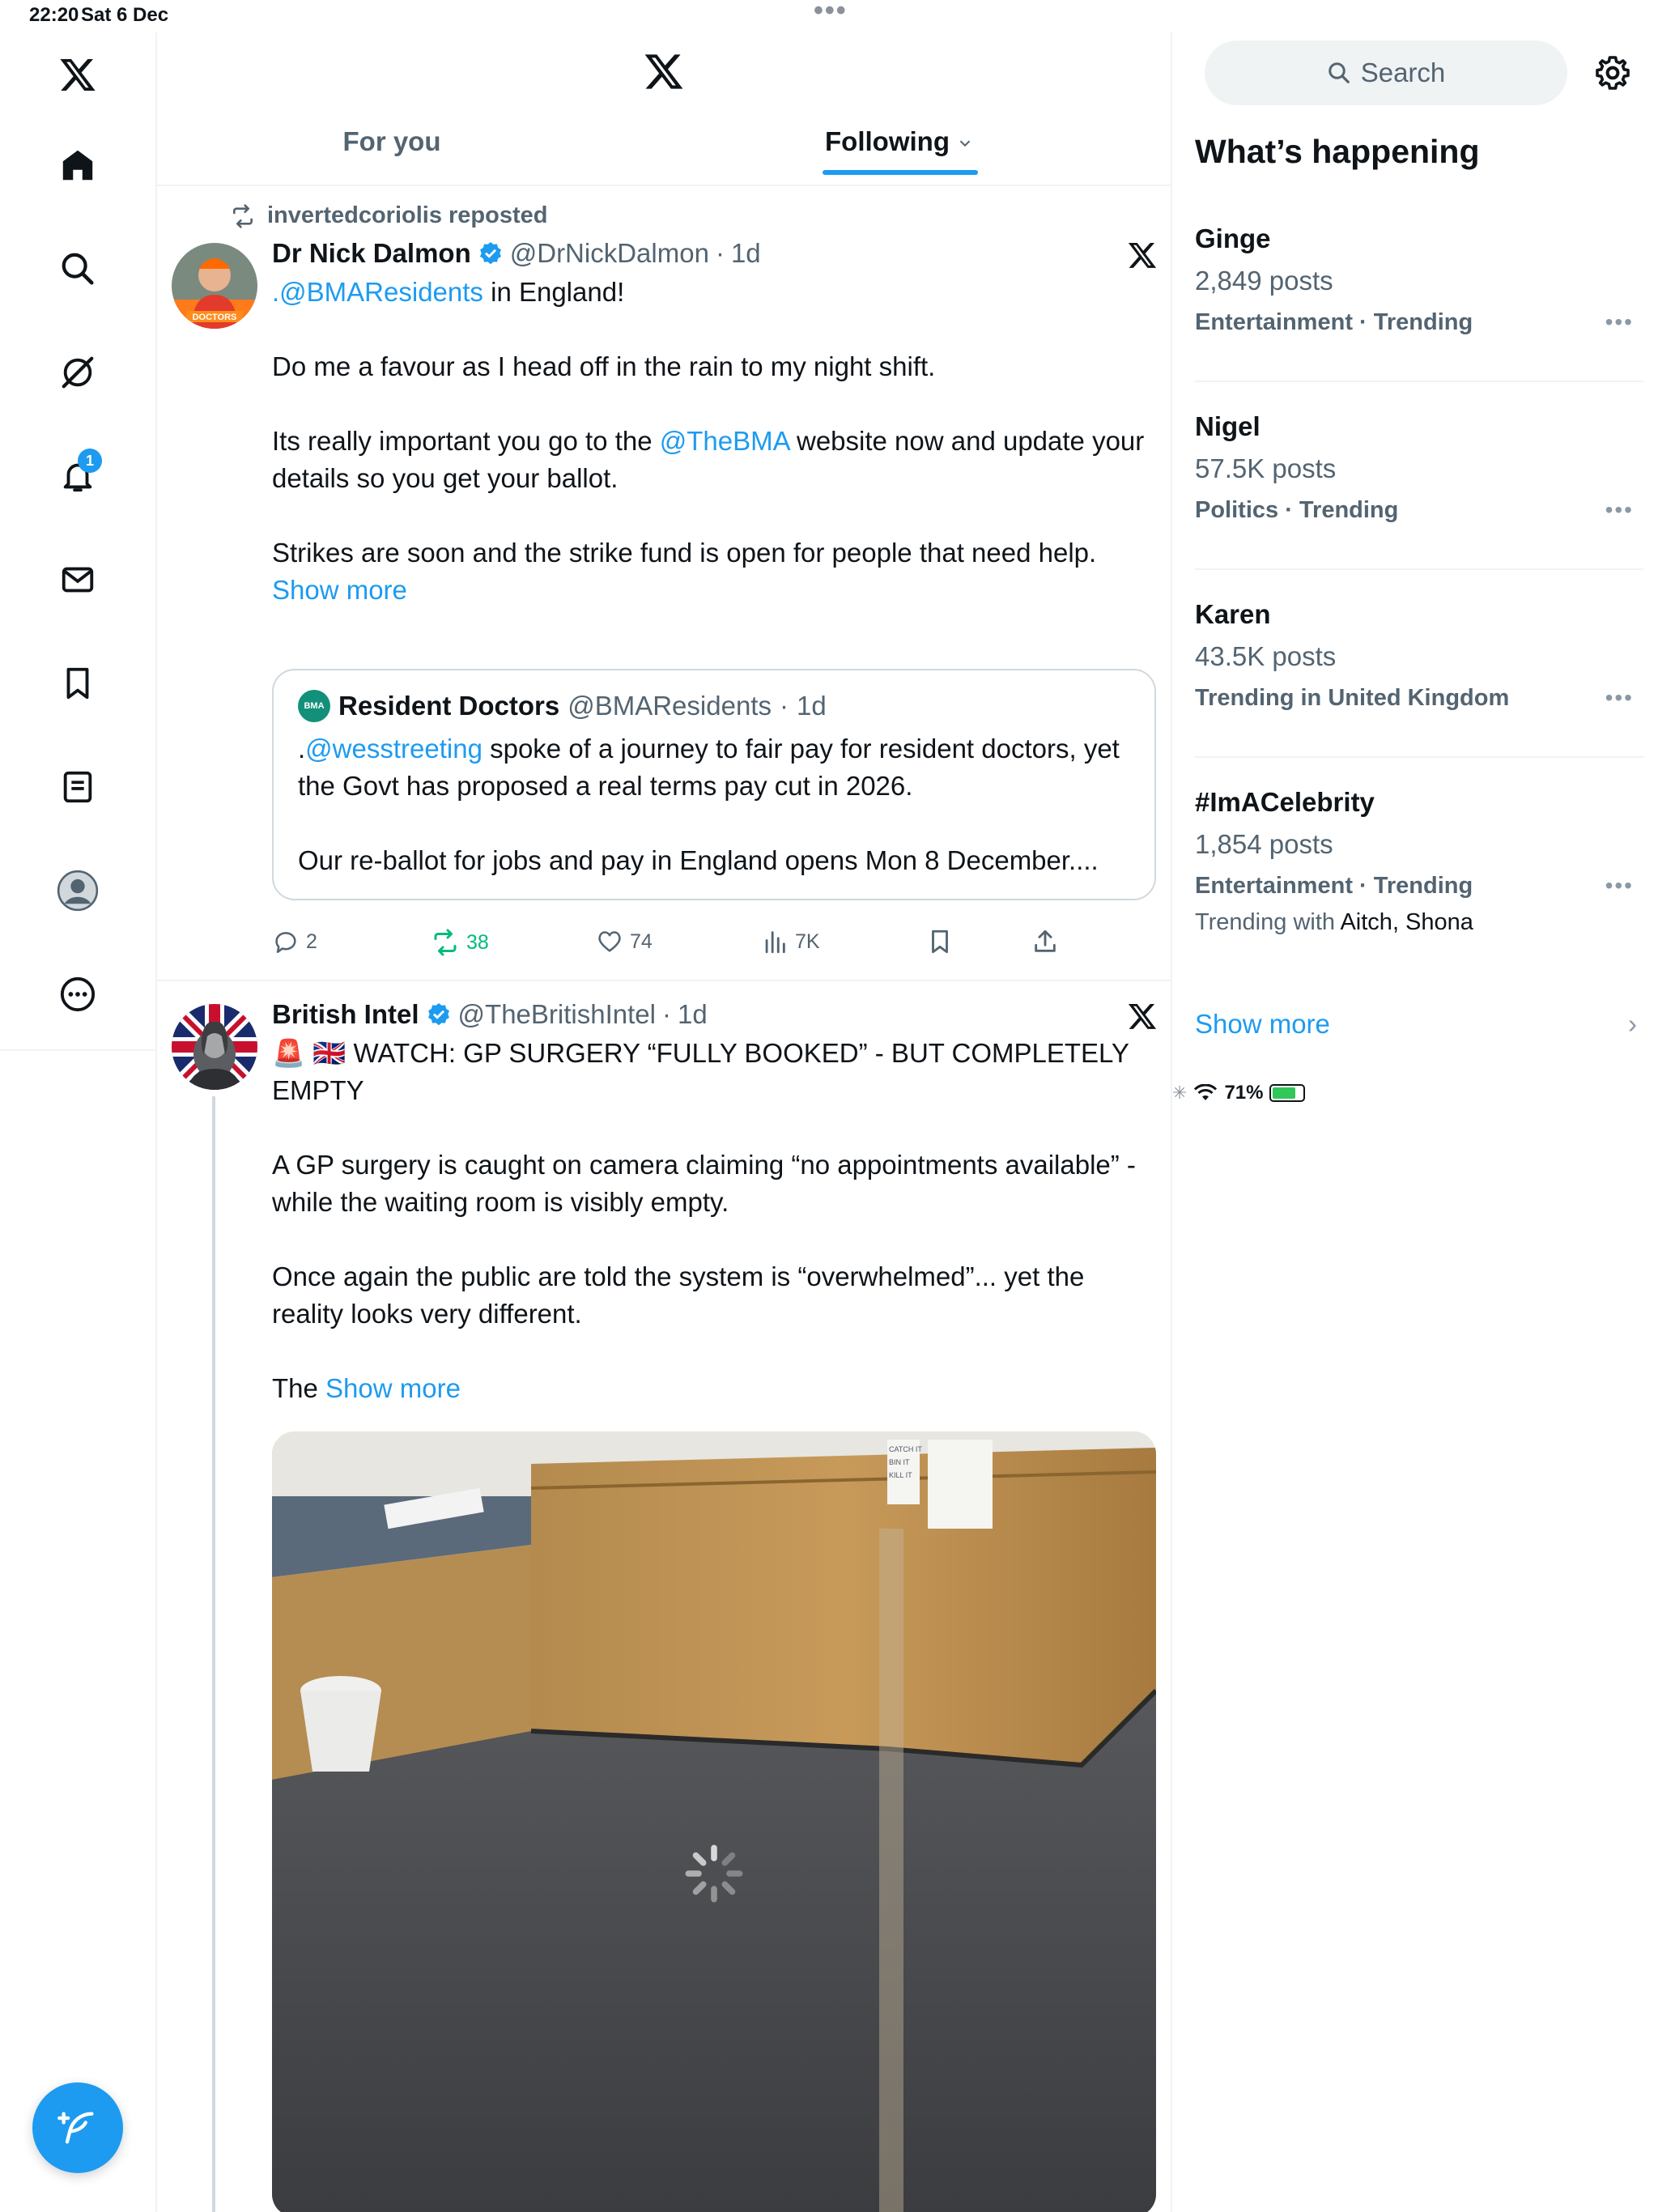 The image size is (1658, 2212). What do you see at coordinates (78, 891) in the screenshot?
I see `profile-avatar-icon` at bounding box center [78, 891].